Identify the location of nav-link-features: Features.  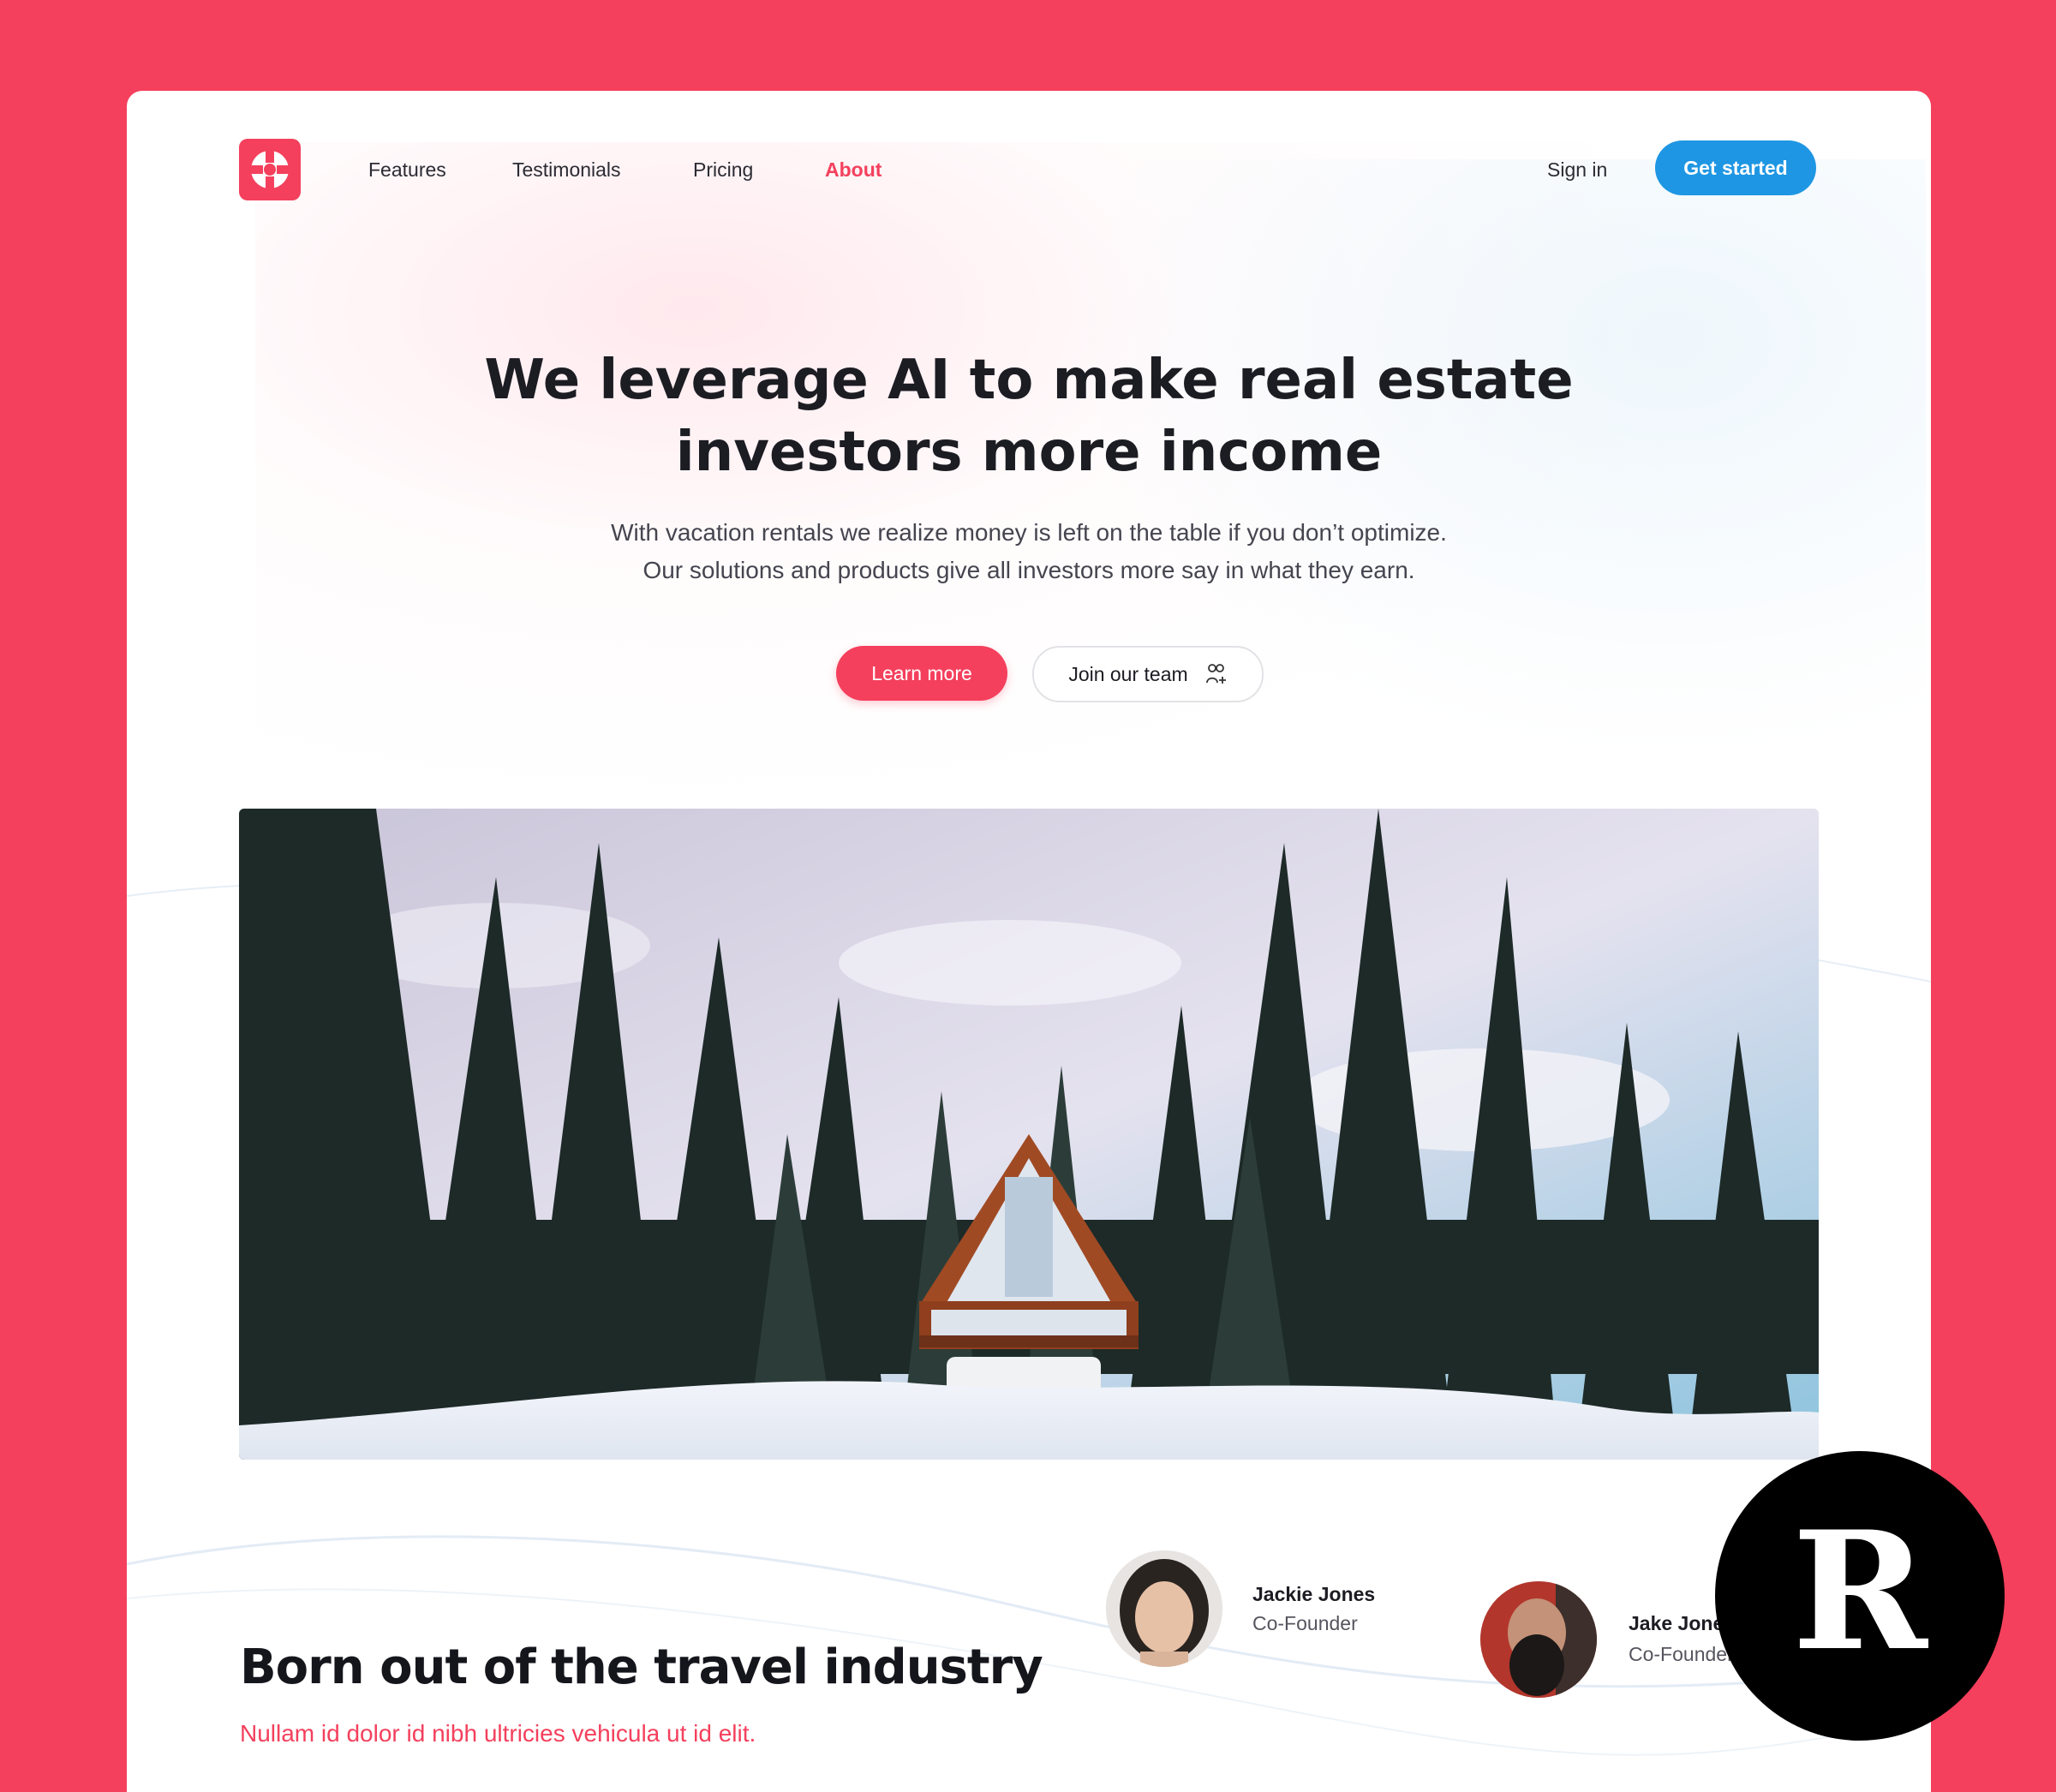
(407, 169).